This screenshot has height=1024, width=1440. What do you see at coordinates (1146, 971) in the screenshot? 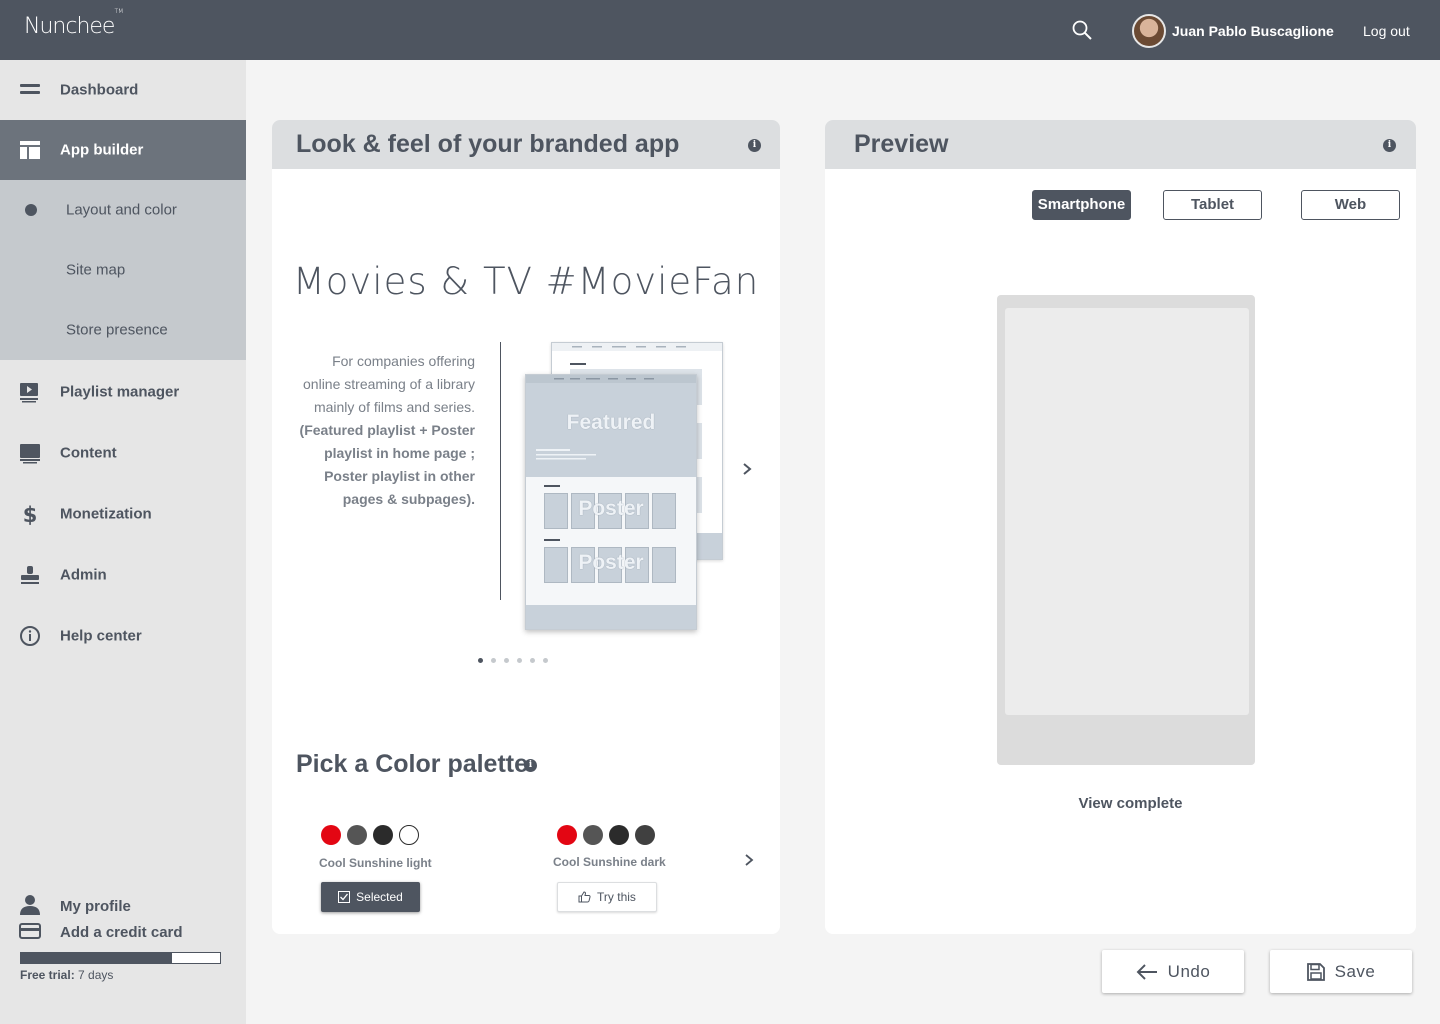
I see `arrow-left-icon` at bounding box center [1146, 971].